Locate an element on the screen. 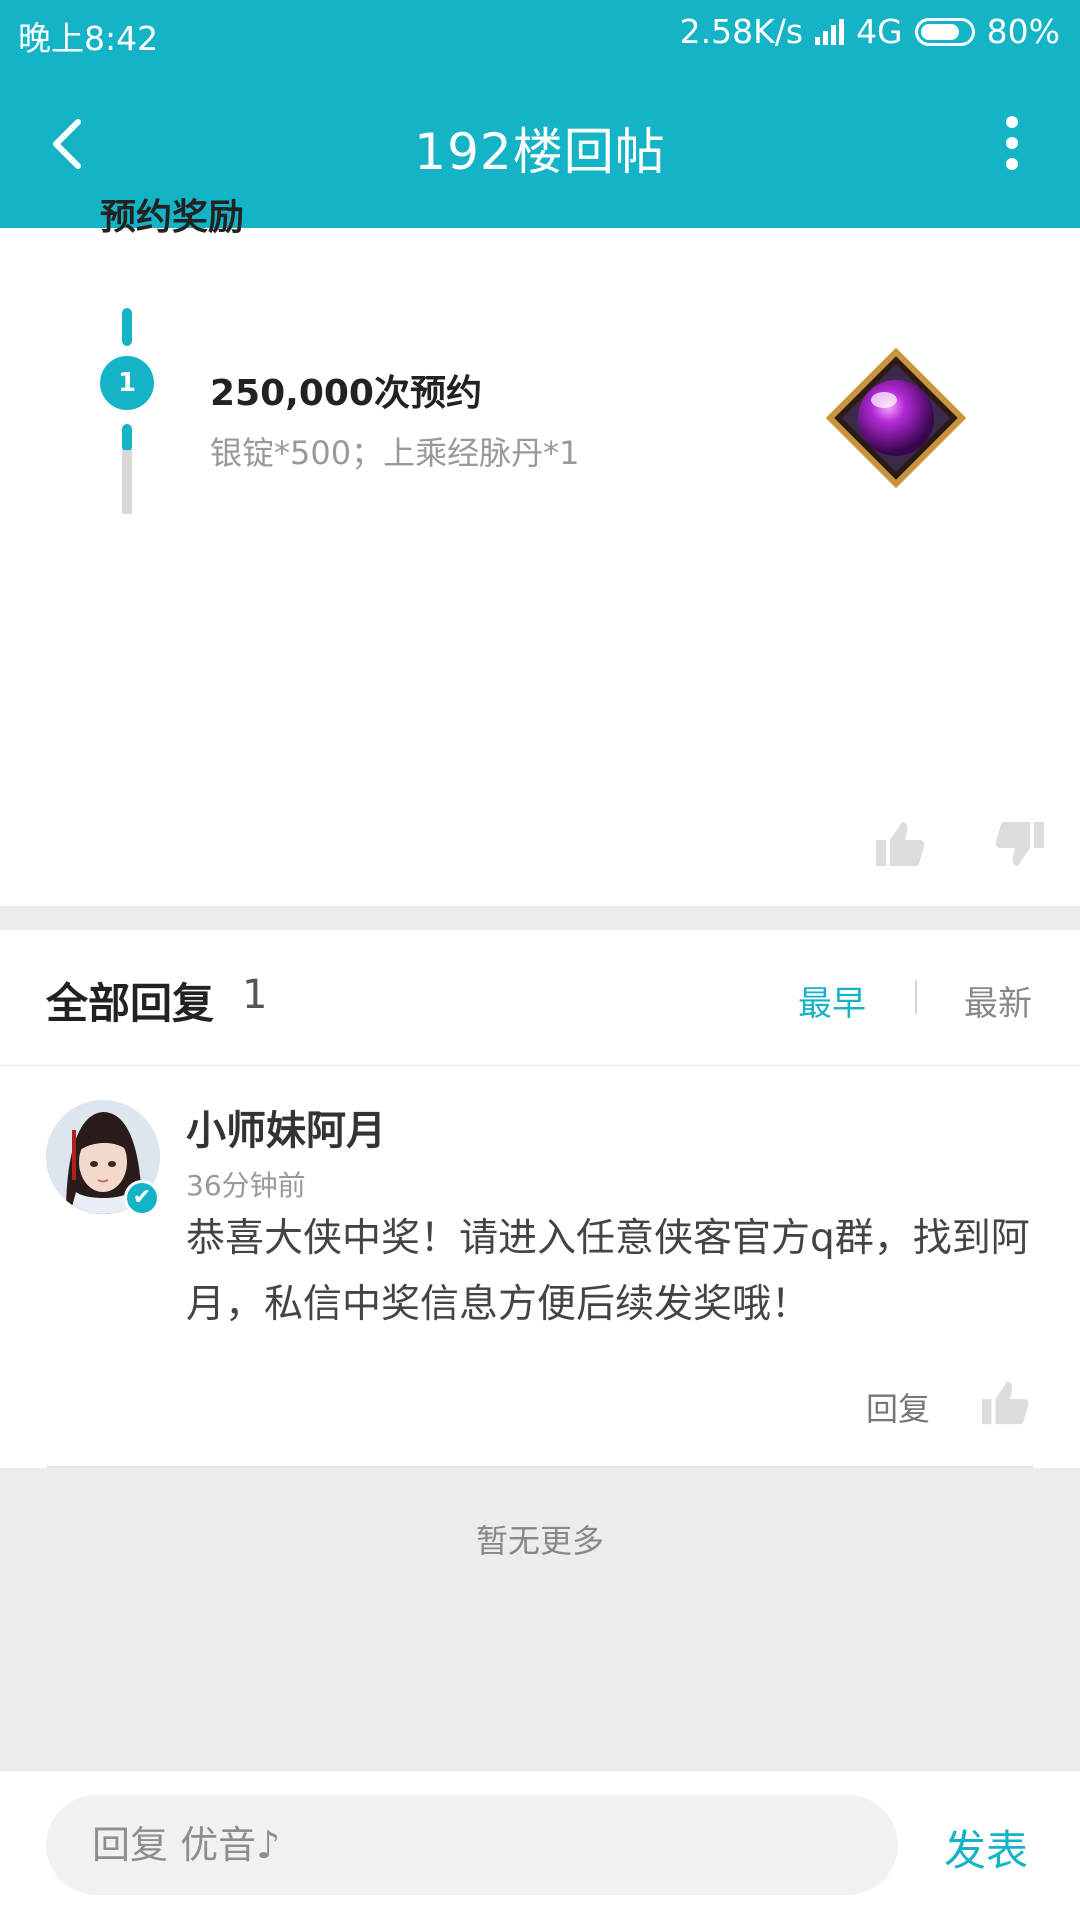 Image resolution: width=1080 pixels, height=1920 pixels. status-right: 2.58K/s 4G 80% is located at coordinates (870, 31).